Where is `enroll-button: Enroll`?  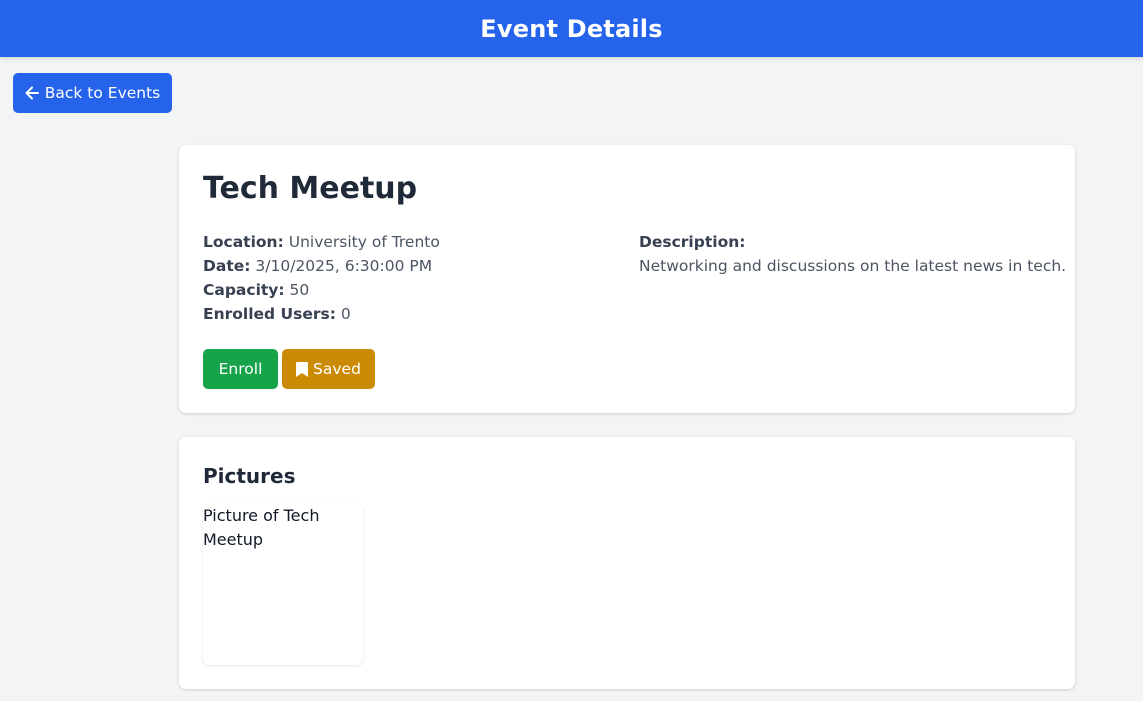
enroll-button: Enroll is located at coordinates (240, 369).